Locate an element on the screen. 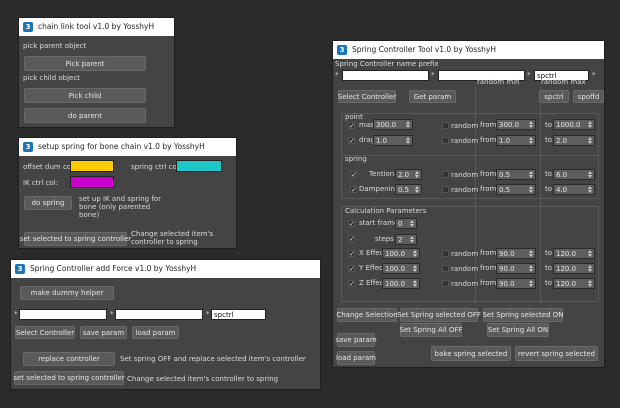 Image resolution: width=620 pixels, height=408 pixels. set-spring-selected-on-button: Set Spring selected ON is located at coordinates (523, 315).